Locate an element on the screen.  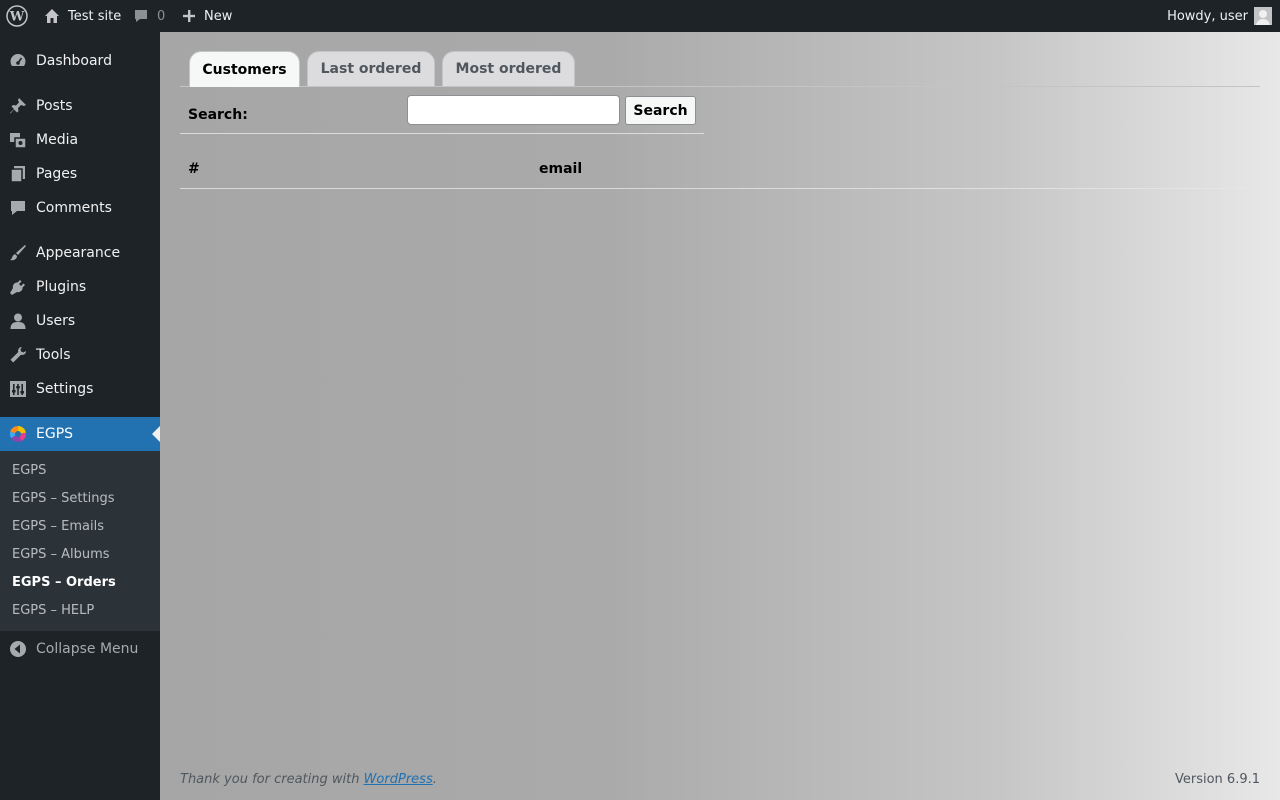
wordpress-logo-icon: W is located at coordinates (17, 16).